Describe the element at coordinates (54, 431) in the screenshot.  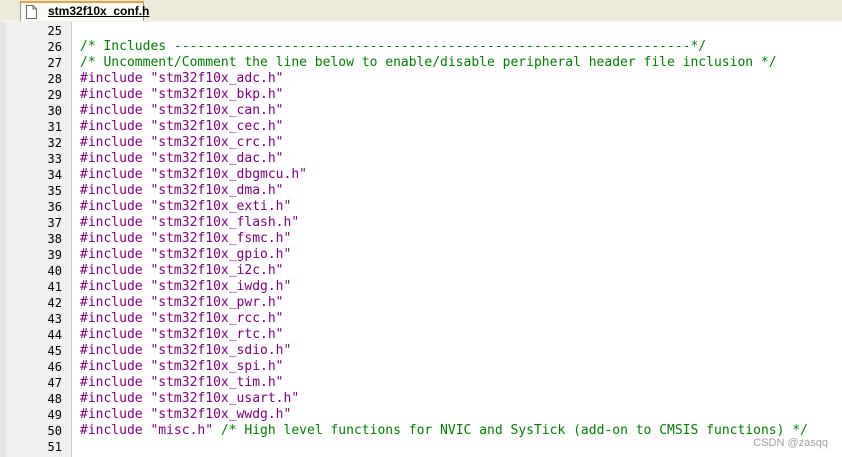
I see `line-number: 50` at that location.